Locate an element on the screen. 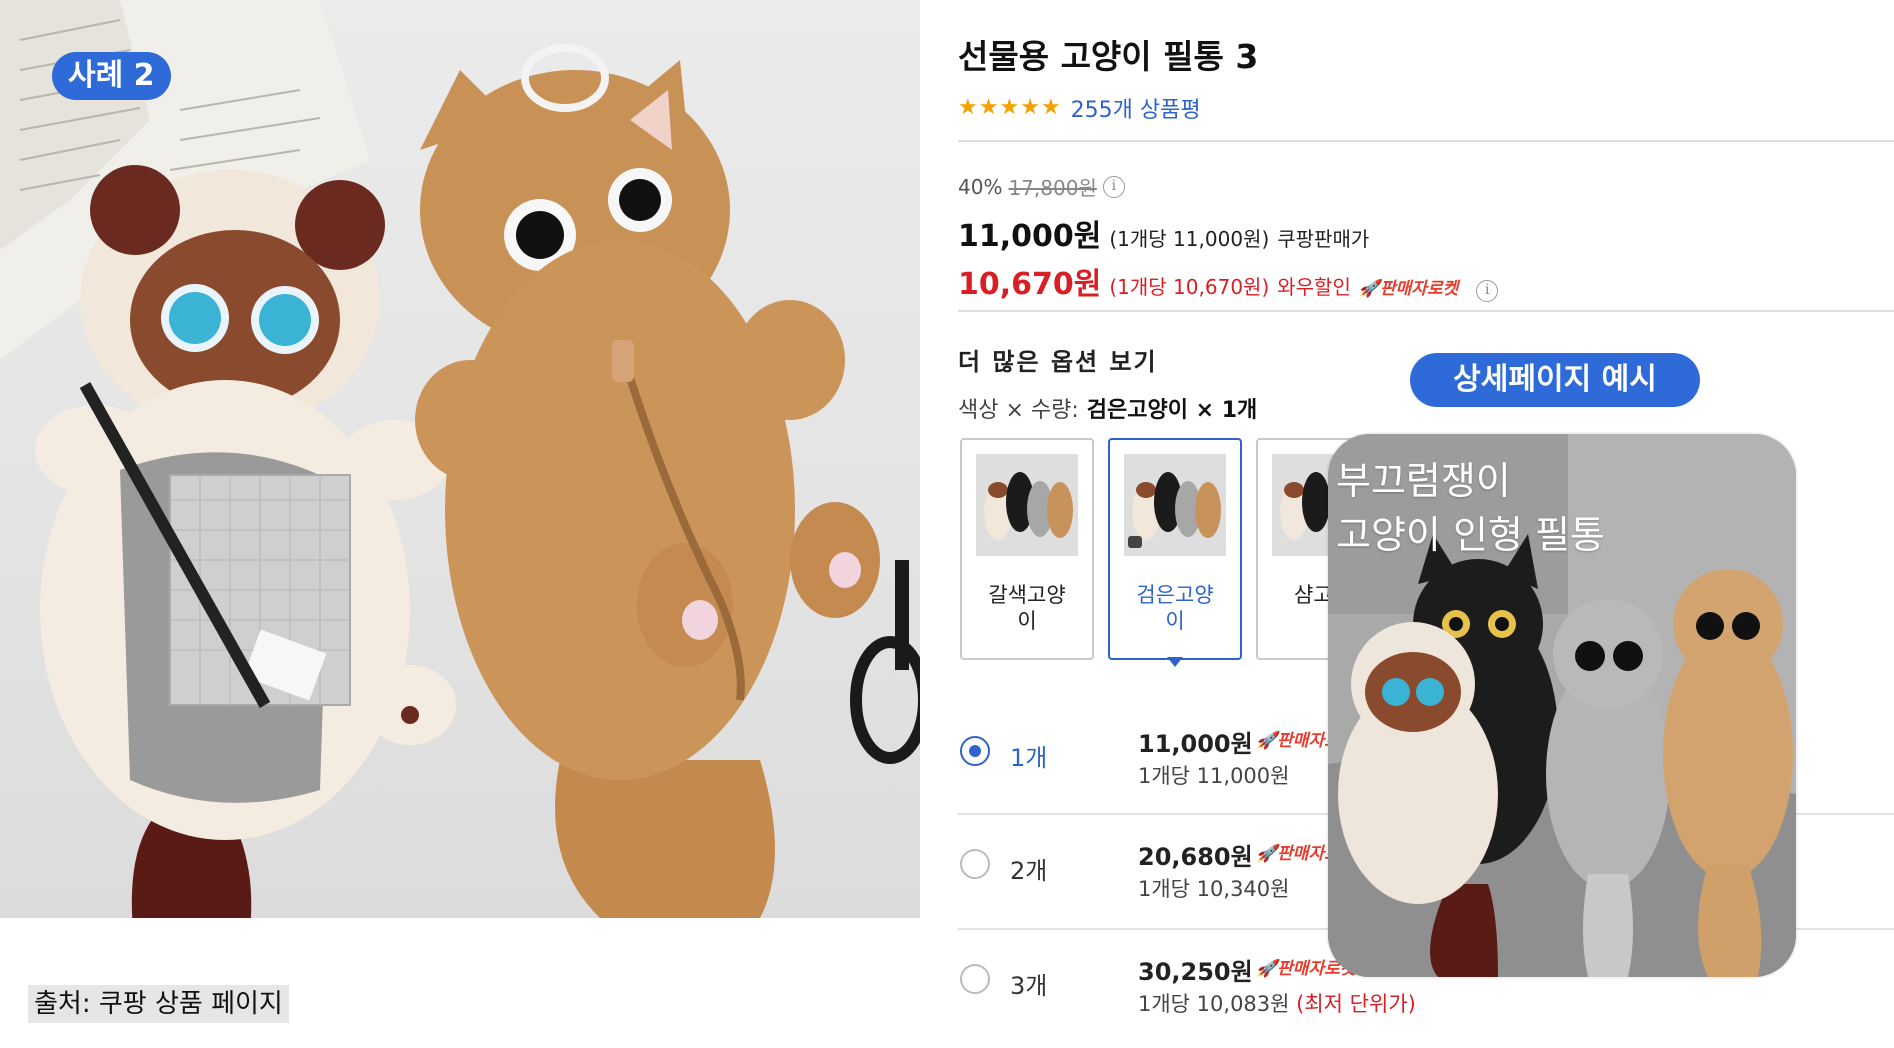  example-caption-line-1: 부끄럼쟁이 is located at coordinates (1423, 481).